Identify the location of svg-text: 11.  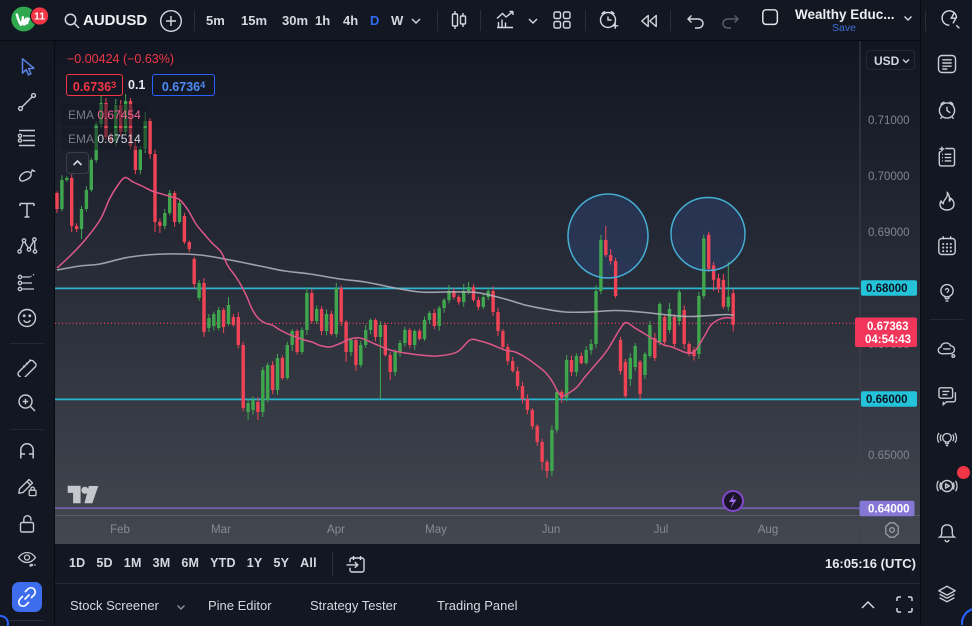
(39, 17).